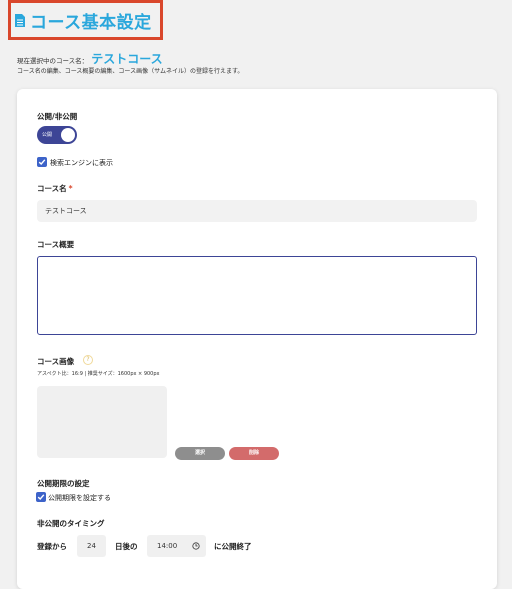 This screenshot has width=512, height=589. Describe the element at coordinates (167, 546) in the screenshot. I see `time-value: 14:00` at that location.